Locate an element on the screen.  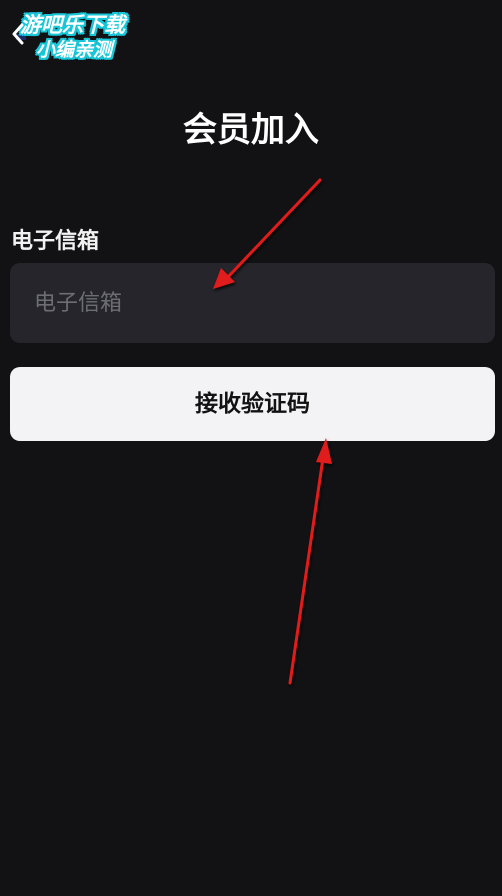
chevron-left-icon is located at coordinates (18, 34).